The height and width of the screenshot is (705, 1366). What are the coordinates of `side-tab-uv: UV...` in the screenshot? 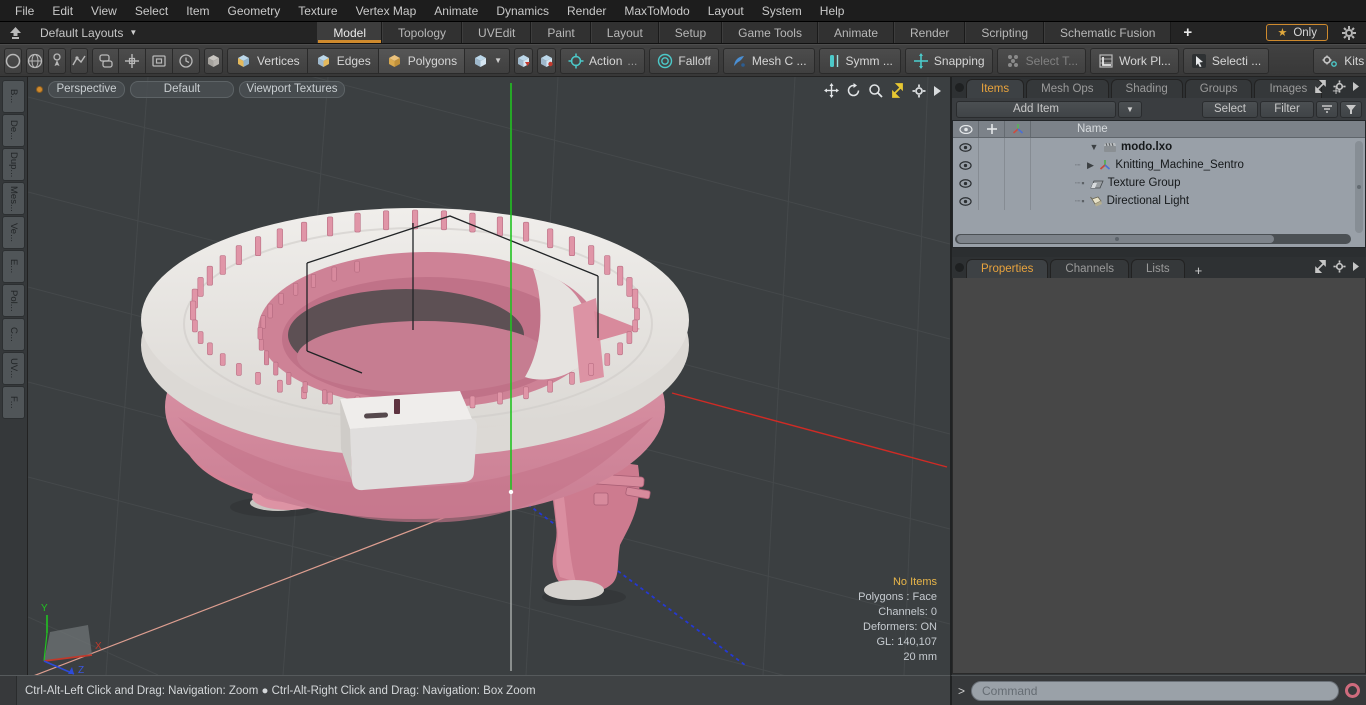 It's located at (13, 368).